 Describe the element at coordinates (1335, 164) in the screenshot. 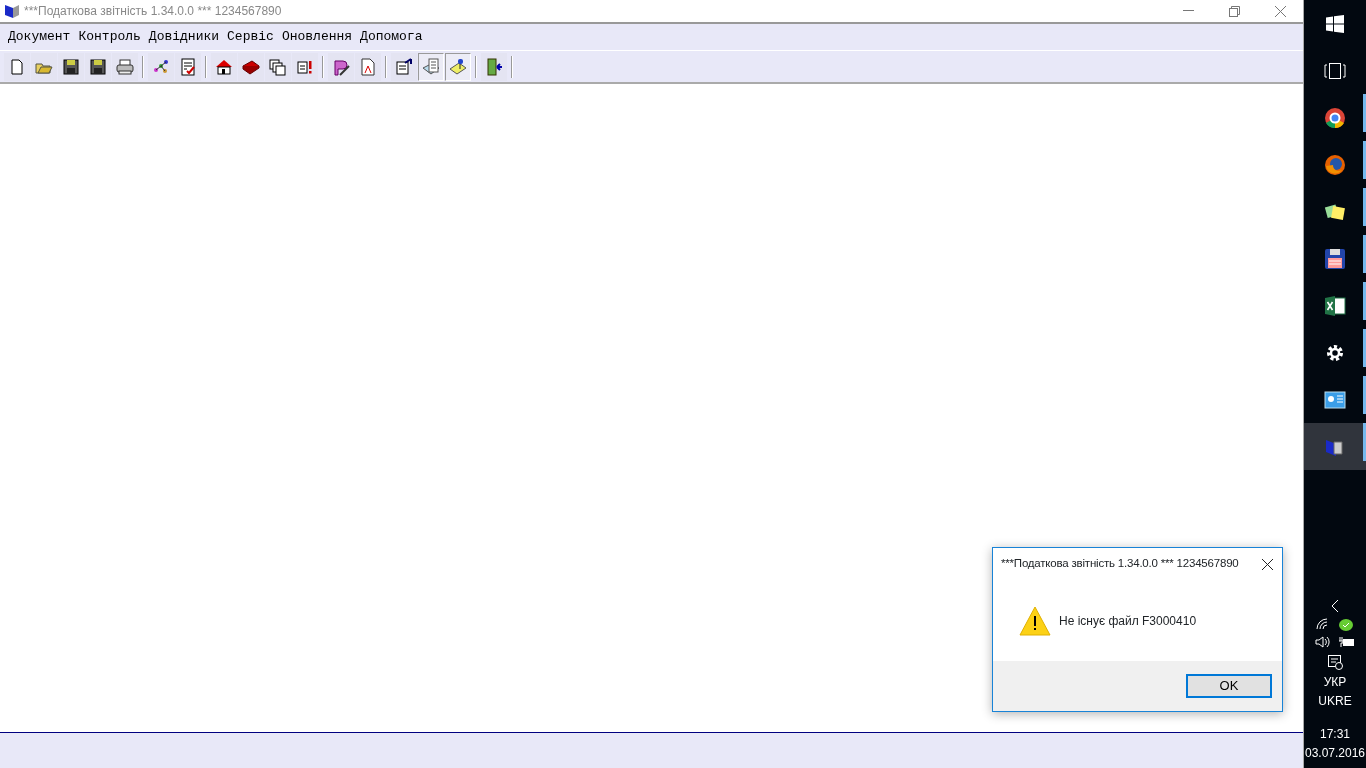

I see `fox-globe-icon` at that location.